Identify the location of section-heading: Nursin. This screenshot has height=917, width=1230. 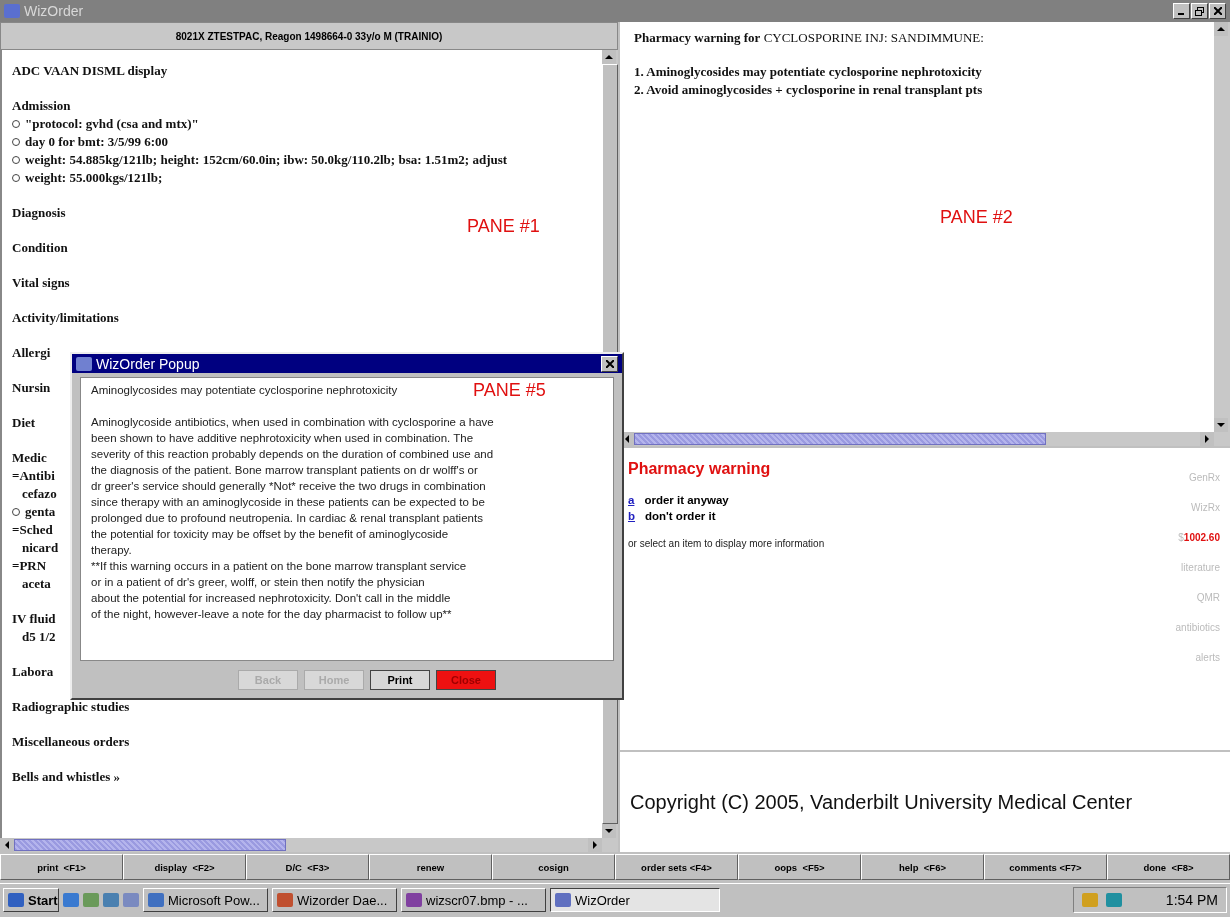
(31, 388).